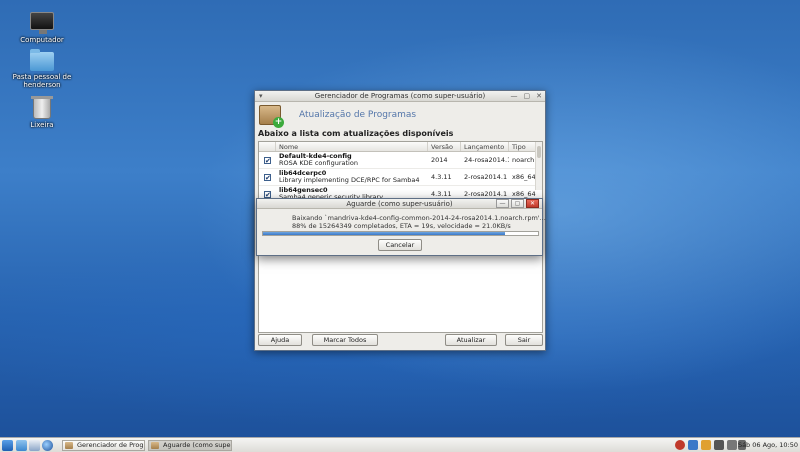 This screenshot has height=452, width=800. I want to click on desktop-icon-trash: Lixeira, so click(42, 112).